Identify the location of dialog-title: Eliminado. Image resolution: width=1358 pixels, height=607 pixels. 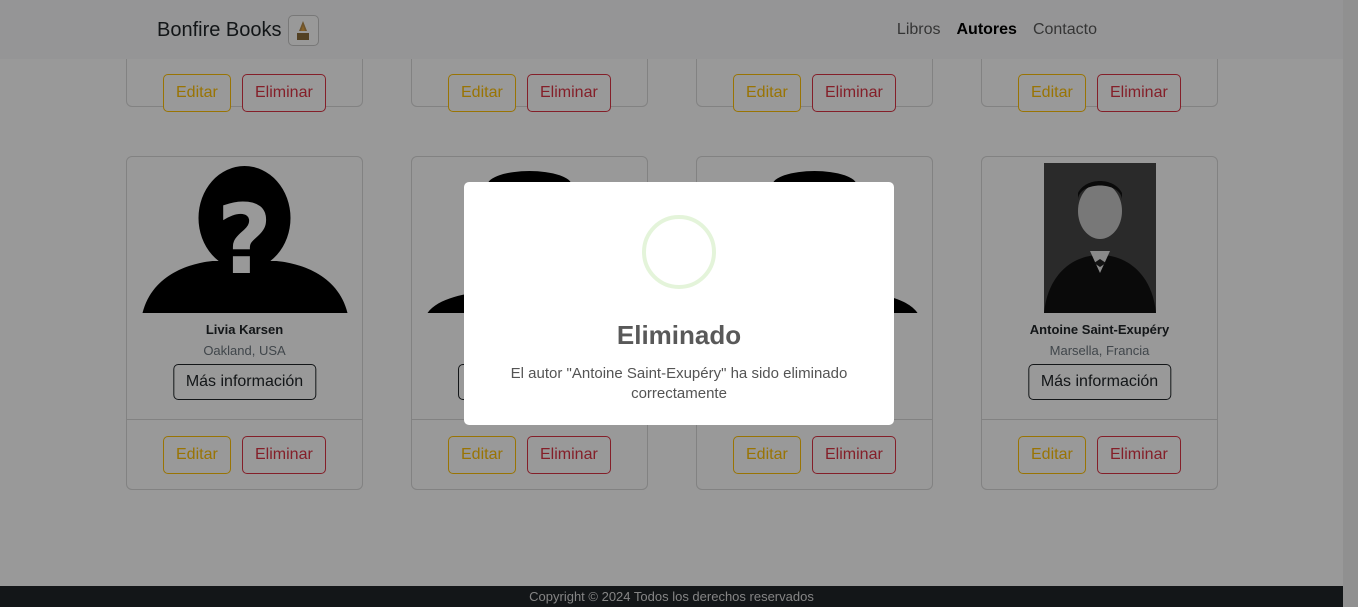
(679, 335).